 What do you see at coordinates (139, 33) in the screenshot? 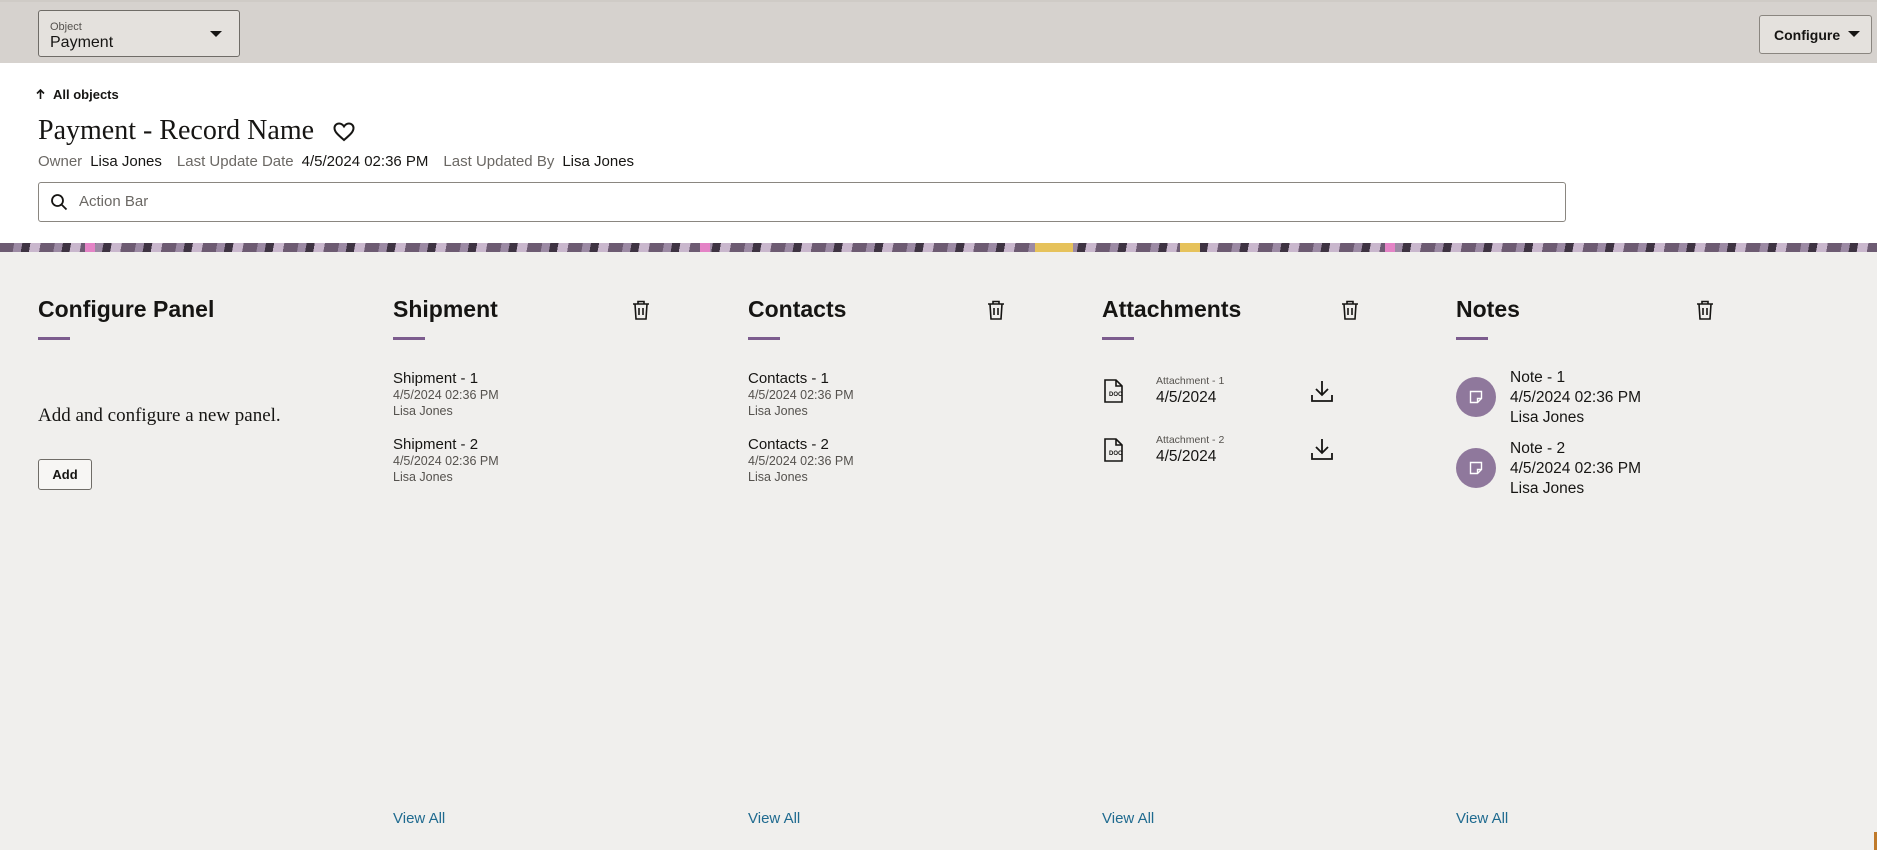
I see `object-select: Object Payment` at bounding box center [139, 33].